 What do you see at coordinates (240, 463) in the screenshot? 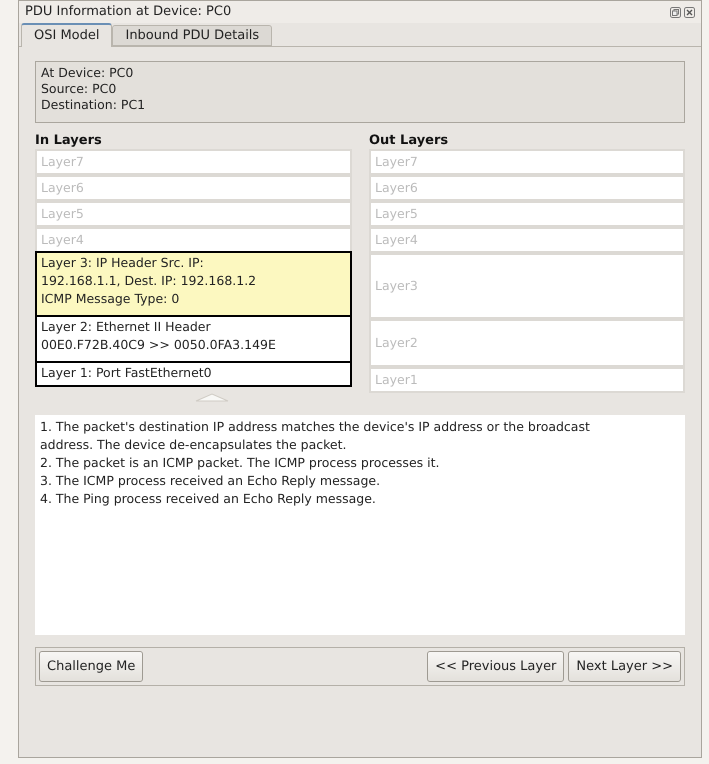
I see `description-text: 2. The packet is an ICMP packet. The ICMP process processes it.` at bounding box center [240, 463].